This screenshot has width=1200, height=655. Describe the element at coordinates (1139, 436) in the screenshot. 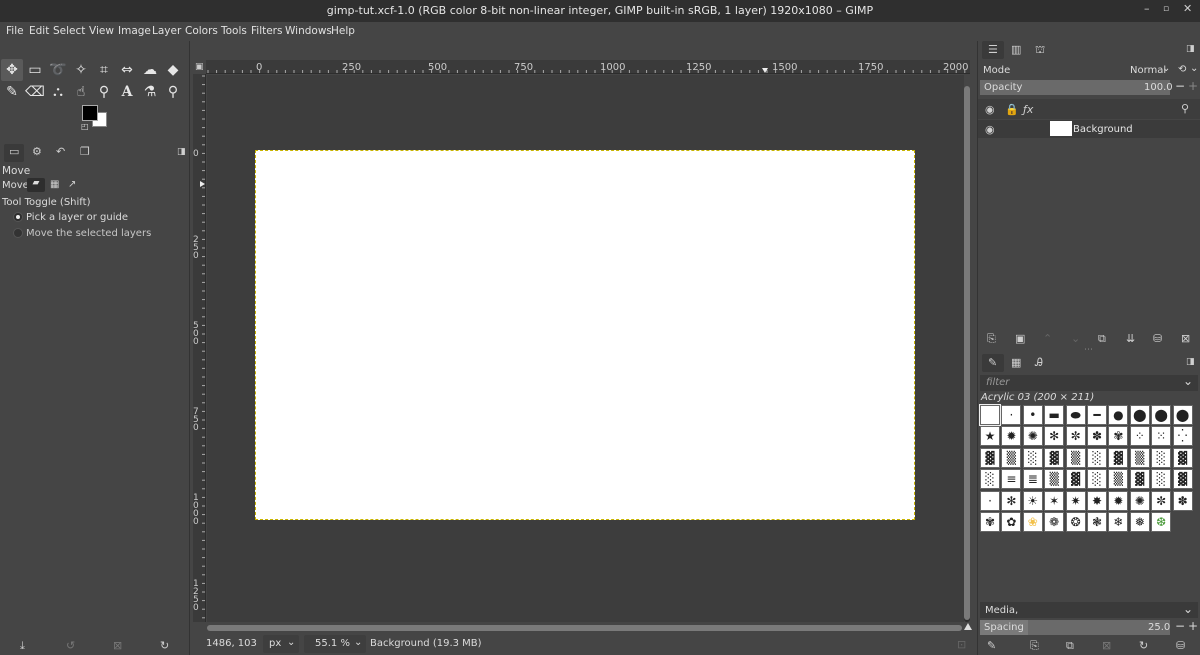

I see `brush-item: ⁘` at that location.